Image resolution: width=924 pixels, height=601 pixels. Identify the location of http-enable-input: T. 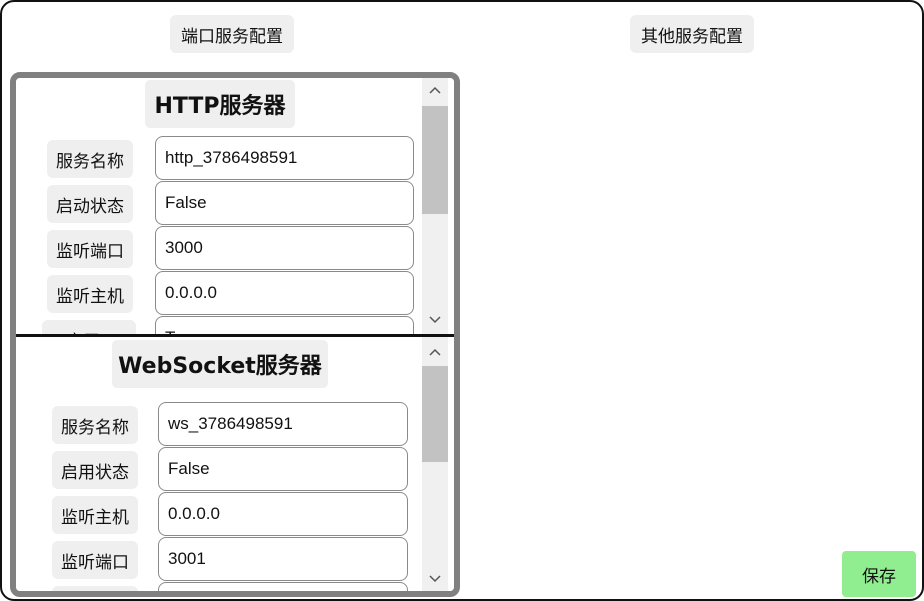
(284, 325).